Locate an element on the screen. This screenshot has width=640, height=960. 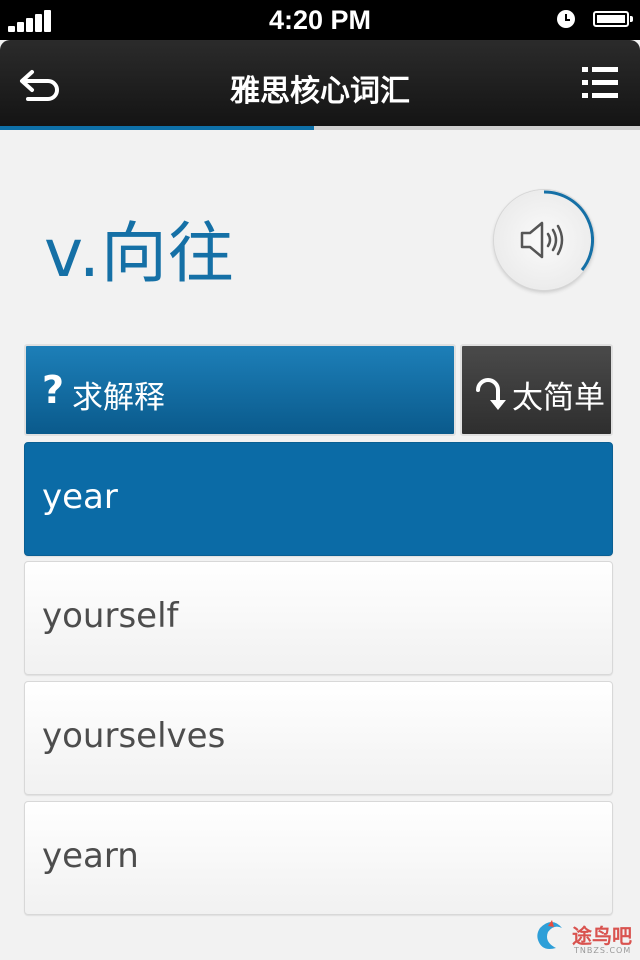
answer-option: yourself is located at coordinates (318, 618).